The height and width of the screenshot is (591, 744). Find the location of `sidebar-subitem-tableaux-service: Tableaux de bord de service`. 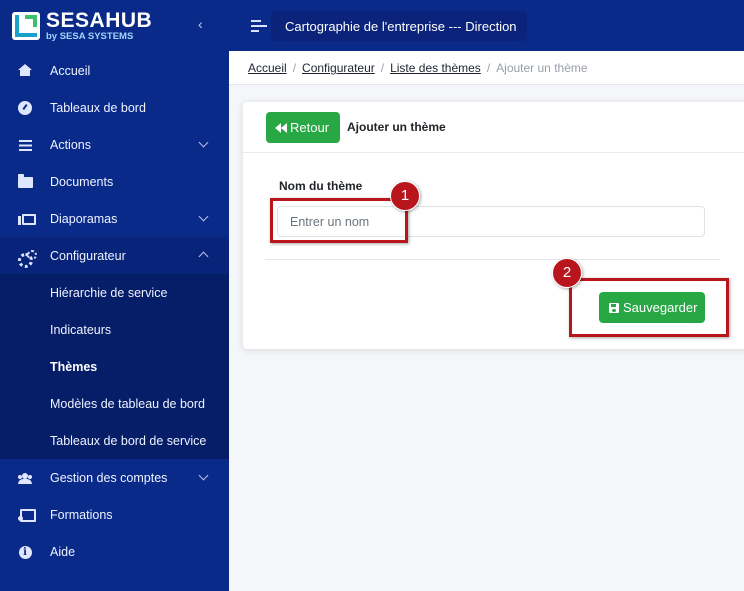

sidebar-subitem-tableaux-service: Tableaux de bord de service is located at coordinates (114, 440).